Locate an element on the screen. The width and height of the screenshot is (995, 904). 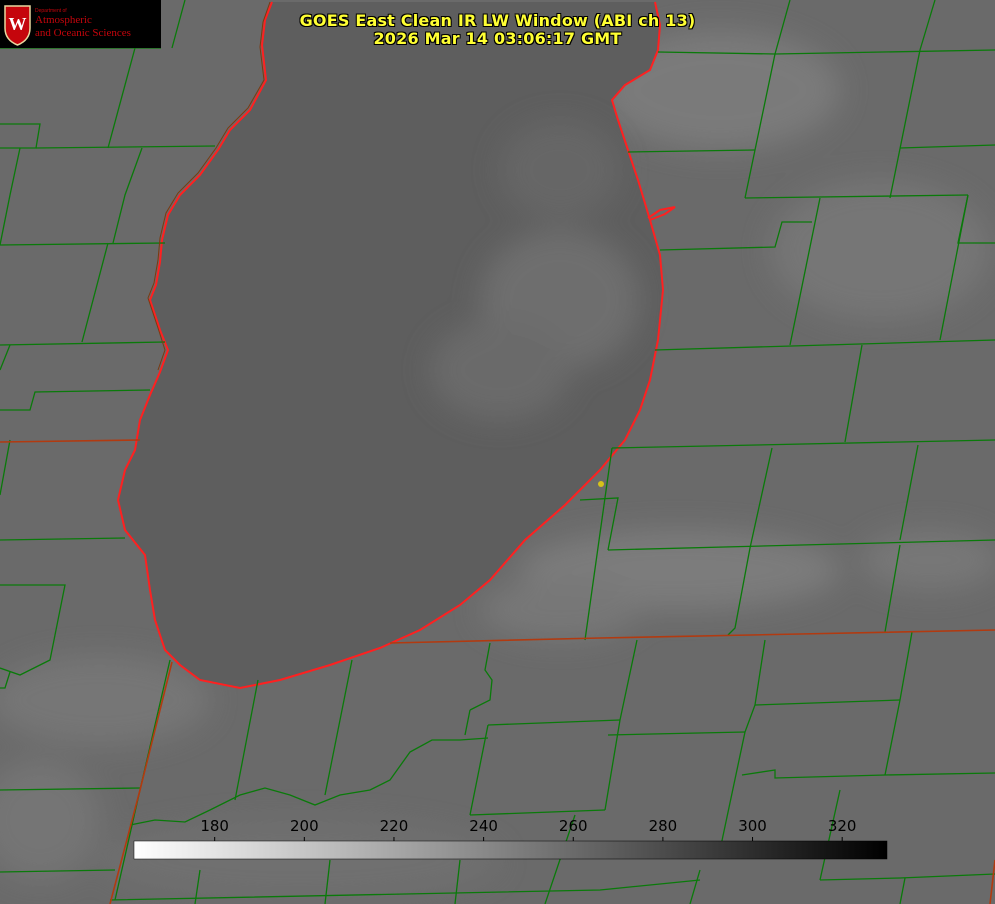
station-dot-icon is located at coordinates (601, 484).